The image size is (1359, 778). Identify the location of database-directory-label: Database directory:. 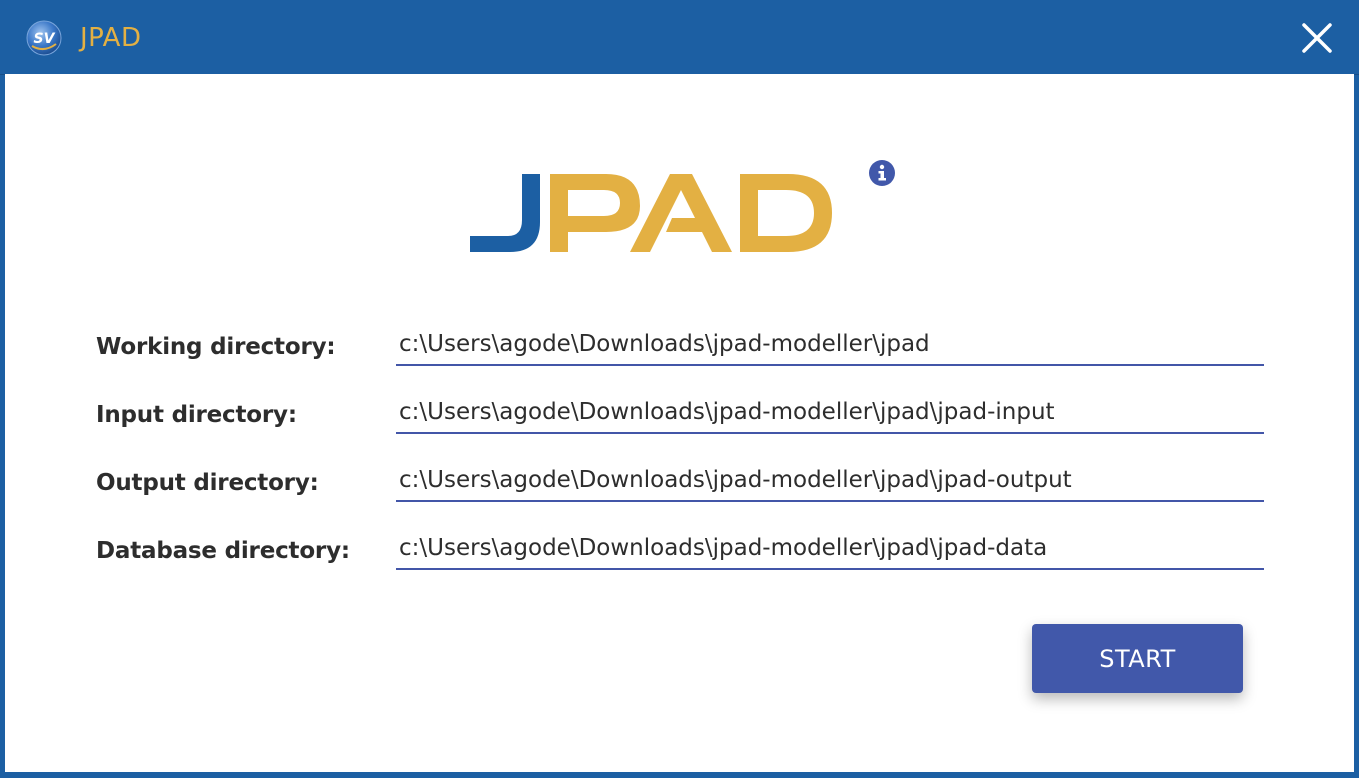
(223, 551).